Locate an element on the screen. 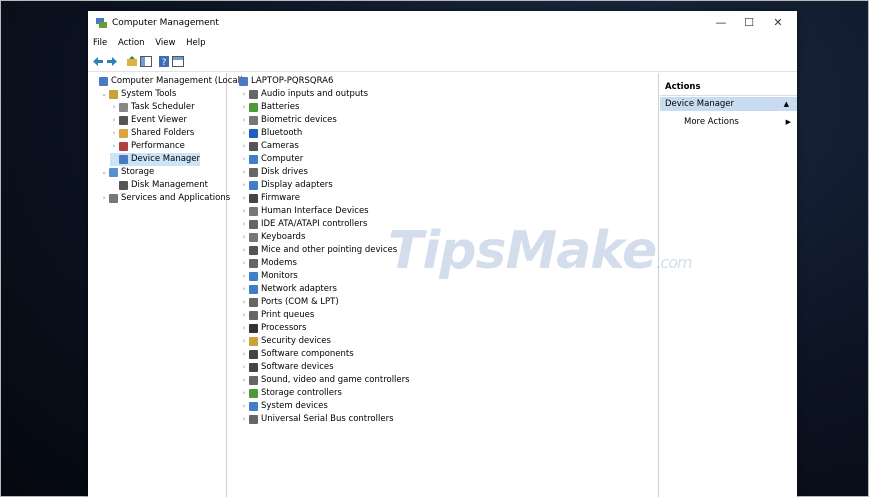 Image resolution: width=869 pixels, height=497 pixels. network-adapter-icon is located at coordinates (253, 289).